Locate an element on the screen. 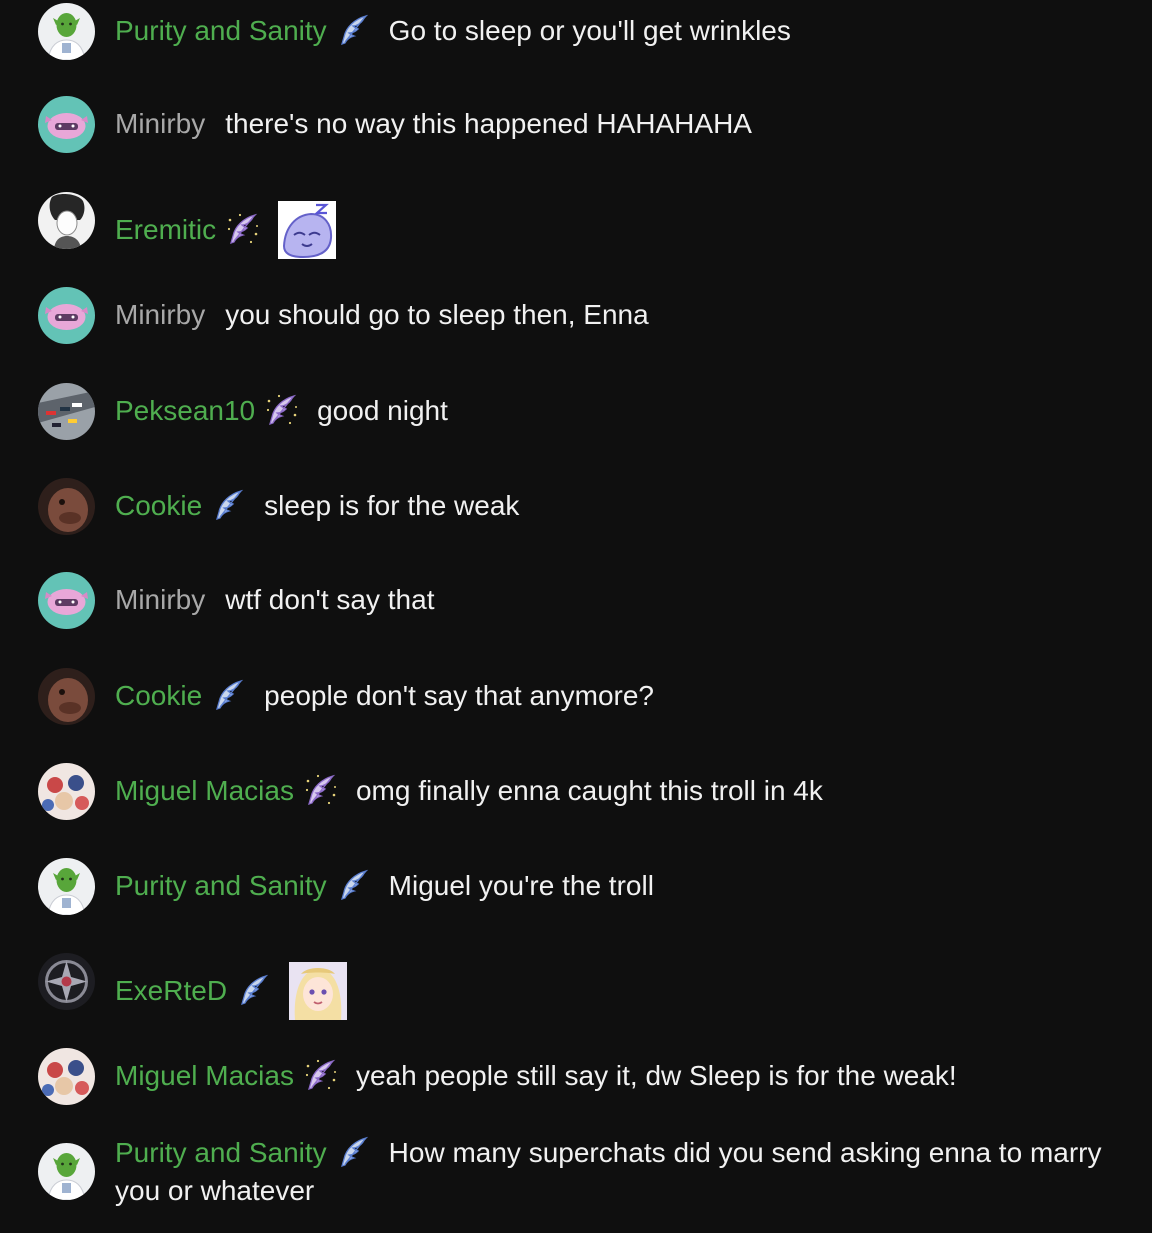 The width and height of the screenshot is (1152, 1233). message-text: wtf don't say that is located at coordinates (330, 599).